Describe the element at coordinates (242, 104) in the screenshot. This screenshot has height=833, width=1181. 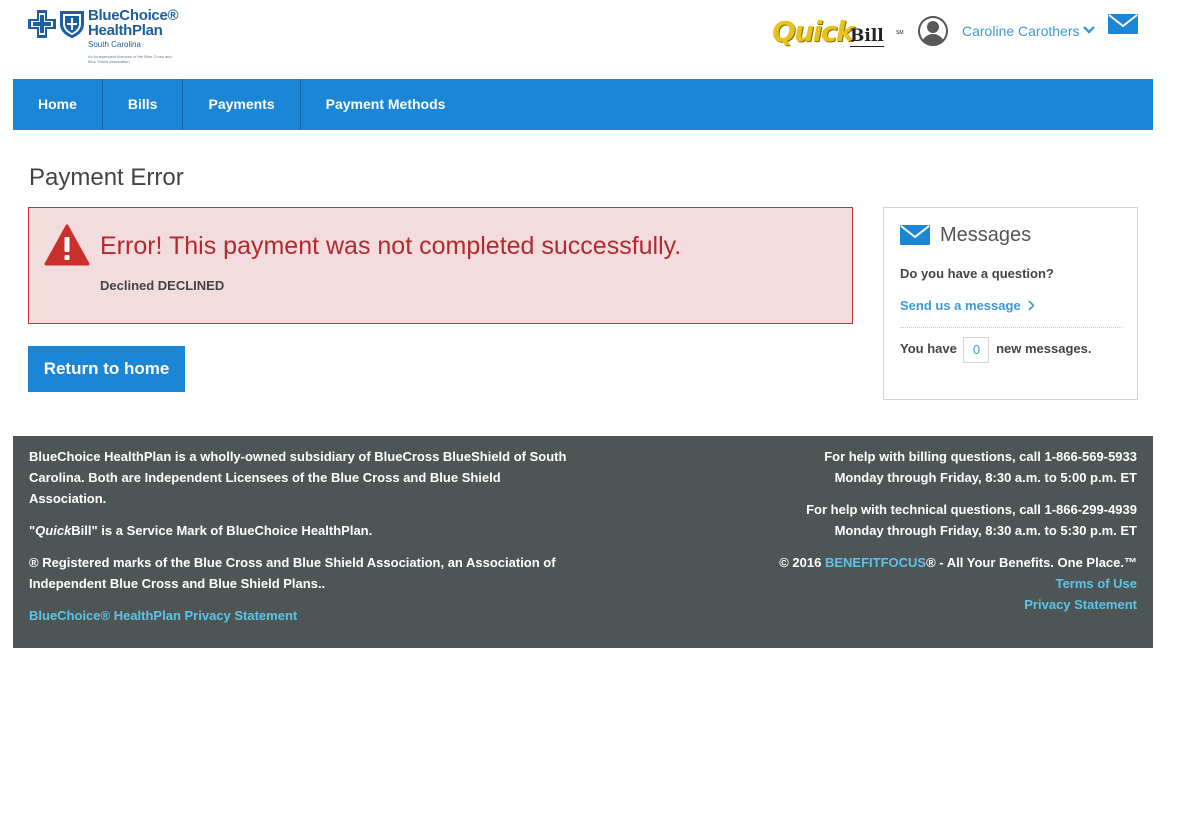
I see `nav-item-payments: Payments` at that location.